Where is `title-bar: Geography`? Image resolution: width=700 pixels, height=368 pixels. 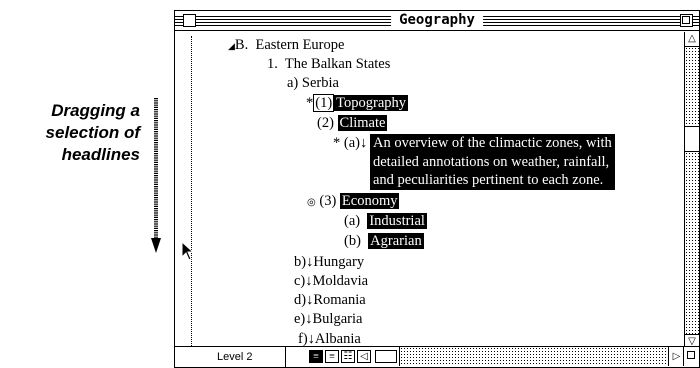
title-bar: Geography is located at coordinates (437, 21).